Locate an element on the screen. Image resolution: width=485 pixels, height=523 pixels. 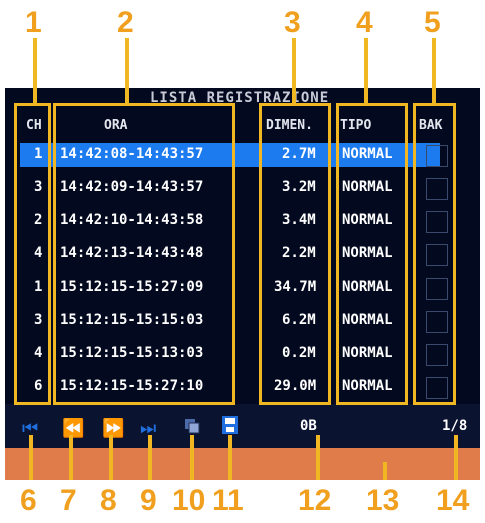
status-bar is located at coordinates (242, 464).